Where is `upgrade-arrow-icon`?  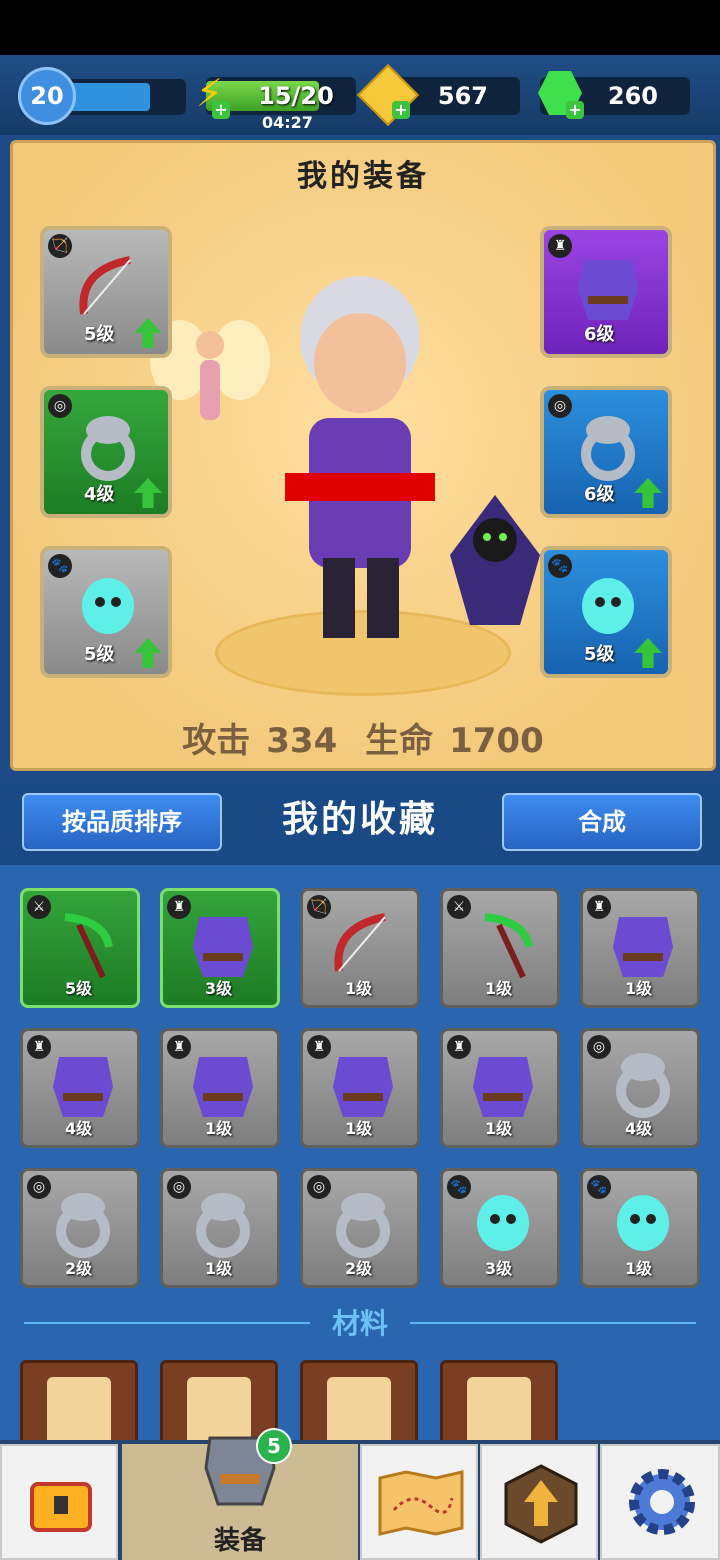 upgrade-arrow-icon is located at coordinates (541, 1504).